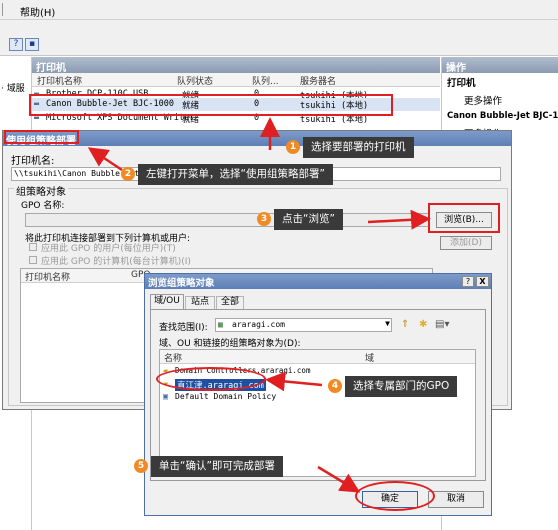 The height and width of the screenshot is (530, 558). Describe the element at coordinates (279, 38) in the screenshot. I see `toolbar: ? ▪` at that location.